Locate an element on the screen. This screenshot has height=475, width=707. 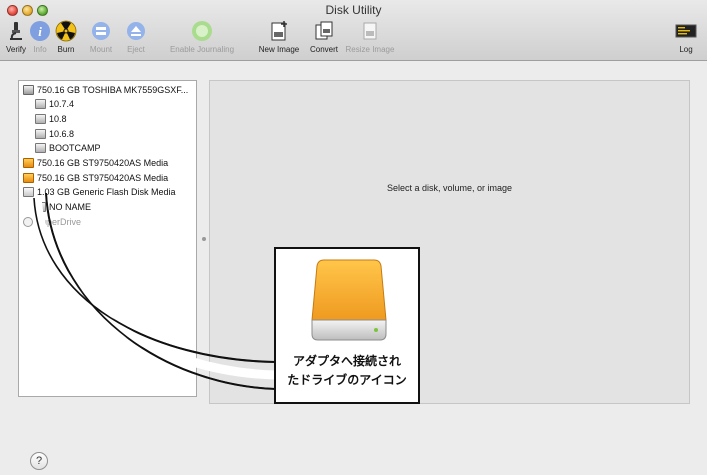
external-drive-icon is located at coordinates (349, 300).